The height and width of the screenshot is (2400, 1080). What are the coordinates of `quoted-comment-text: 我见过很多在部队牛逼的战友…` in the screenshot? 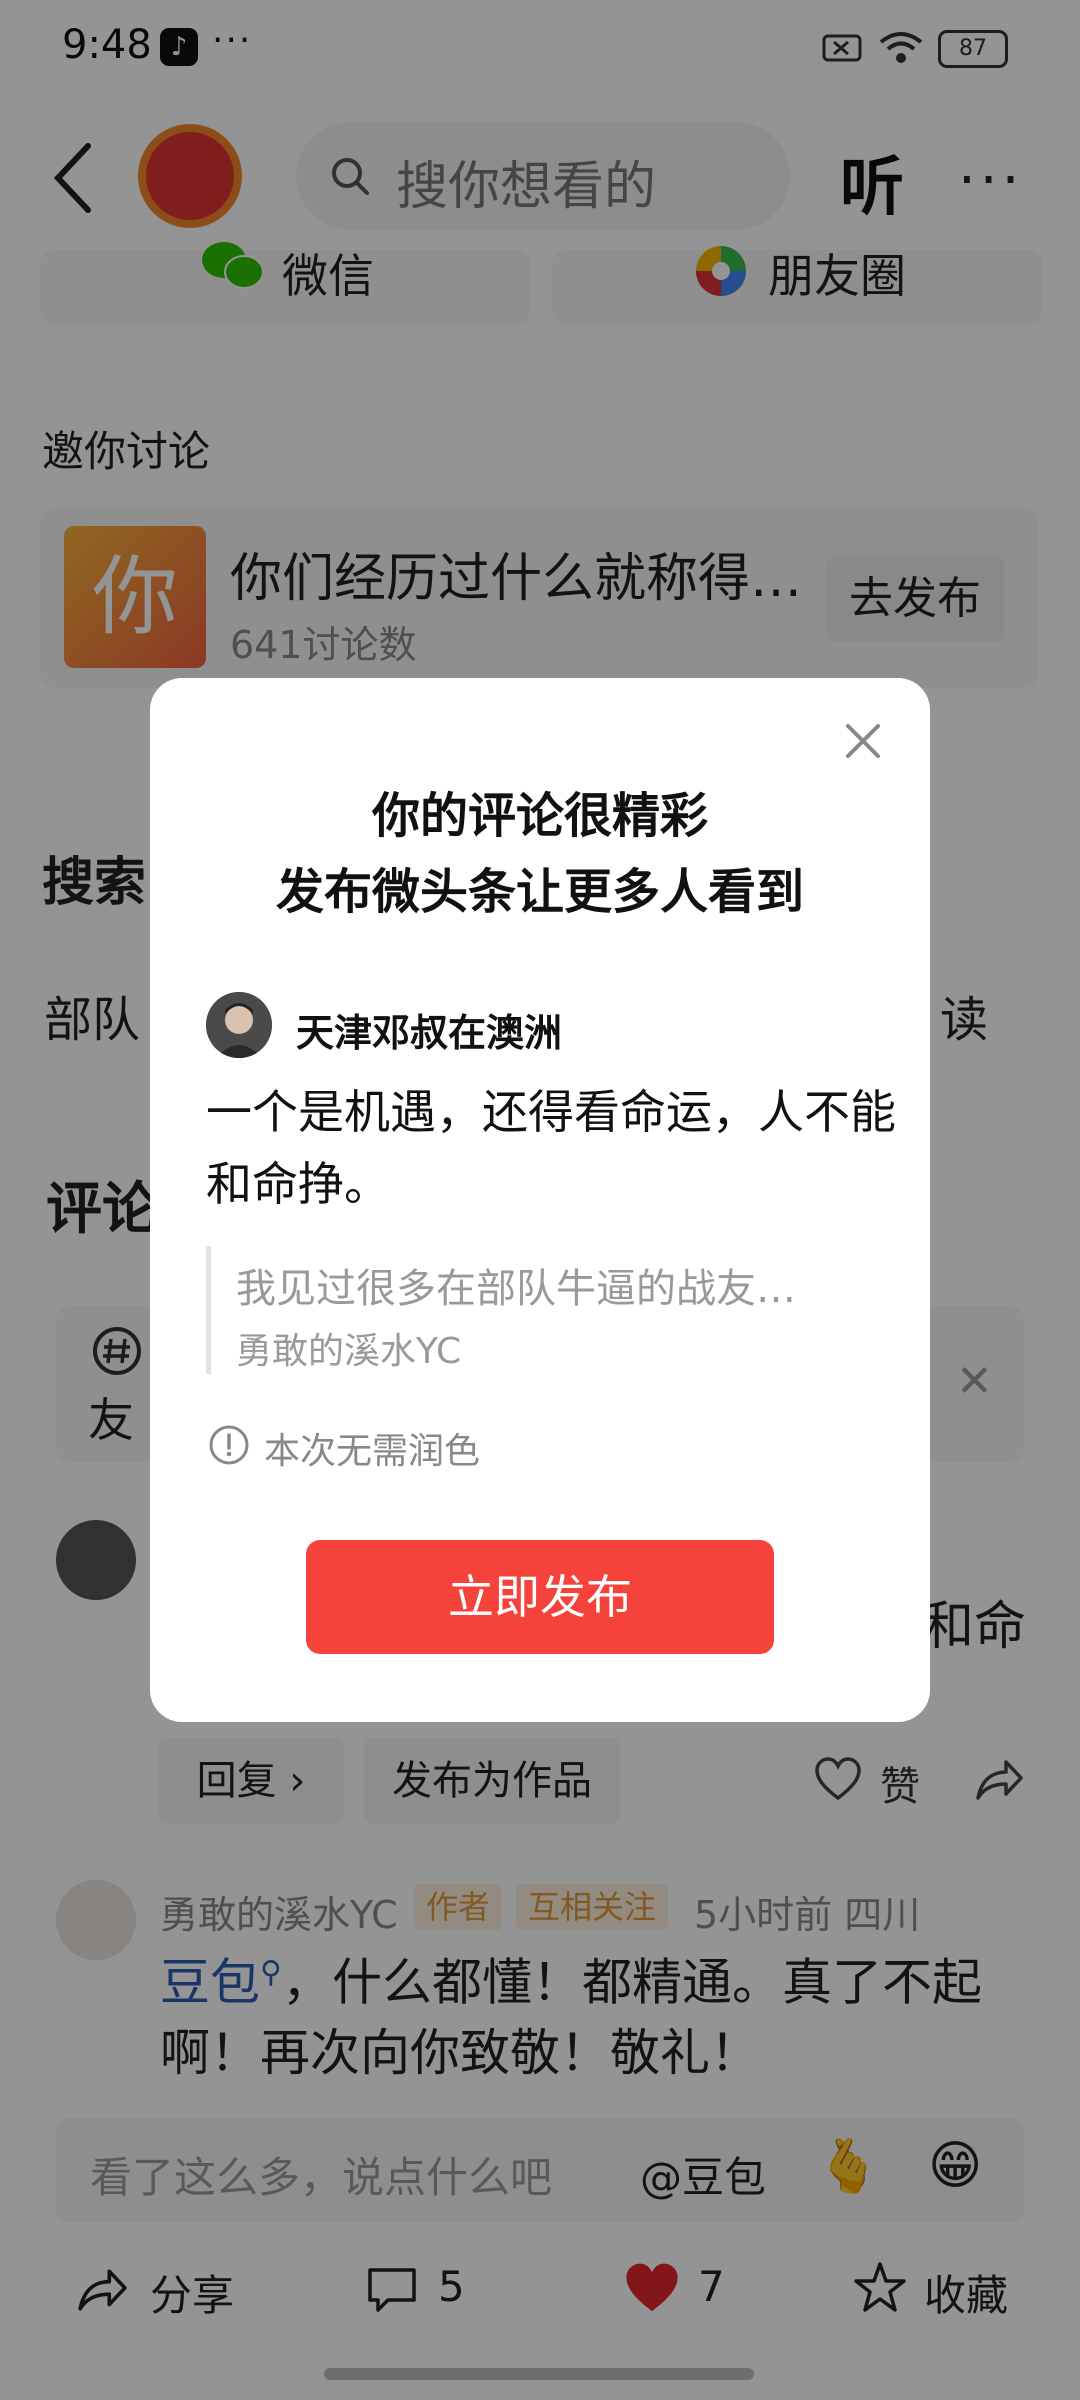 It's located at (516, 1289).